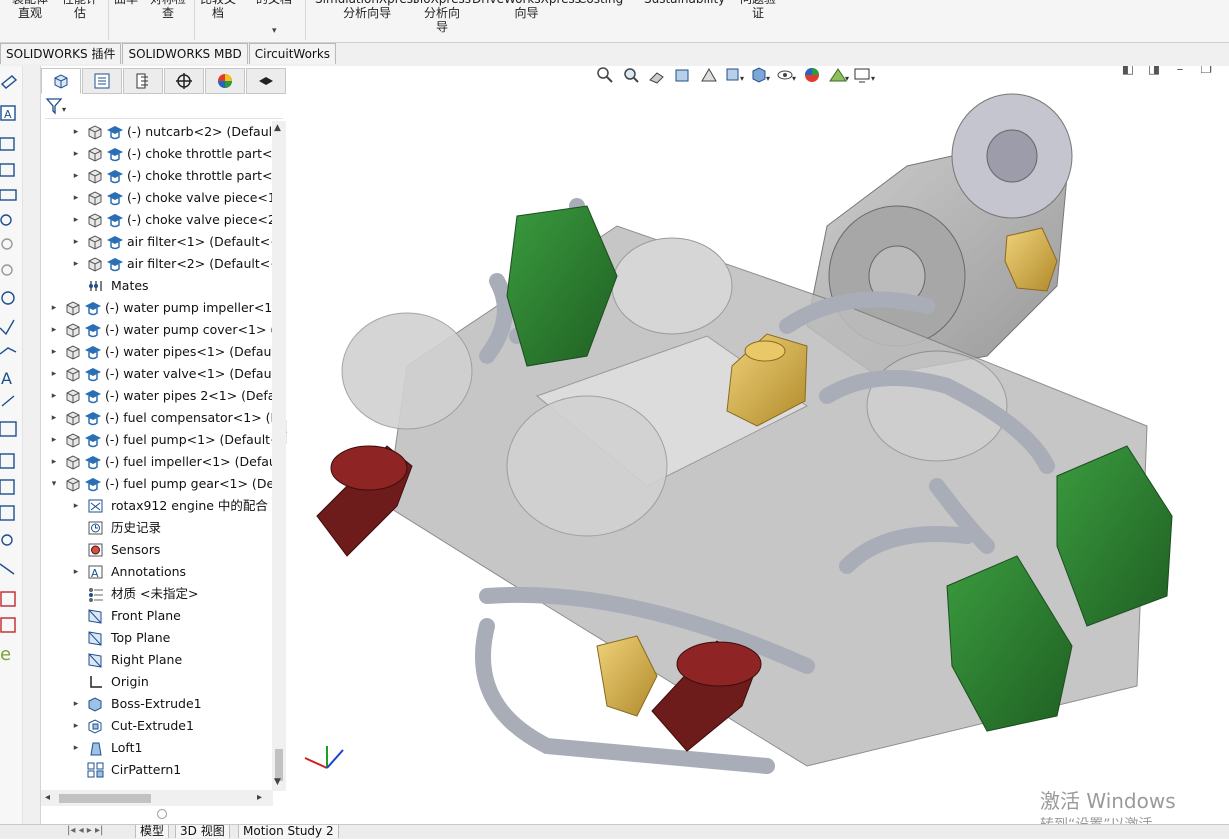 The image size is (1229, 839). Describe the element at coordinates (274, 31) in the screenshot. I see `dropdown-arrow-icon: ▾` at that location.